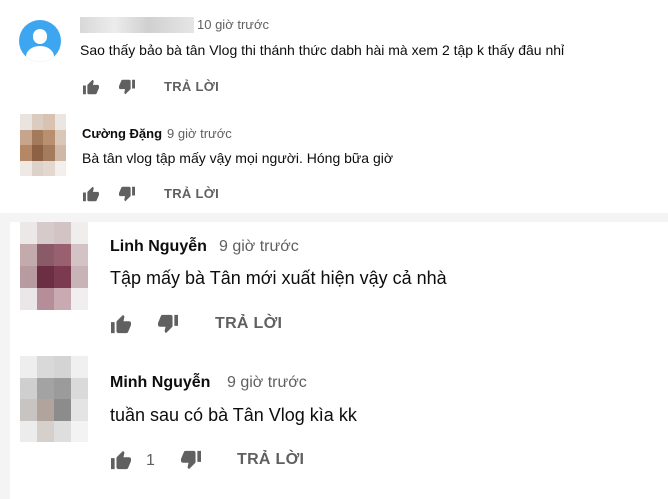 Image resolution: width=668 pixels, height=499 pixels. I want to click on comment-author: Cường Đặng, so click(122, 133).